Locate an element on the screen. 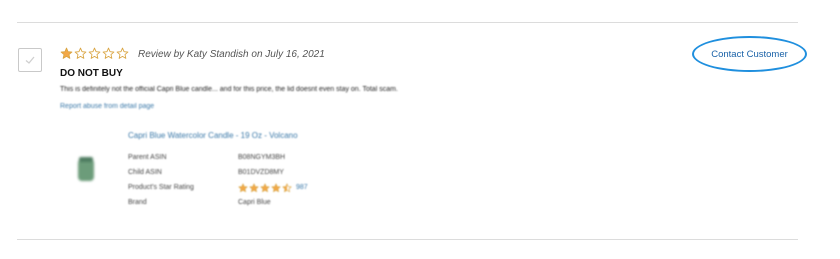 This screenshot has height=259, width=840. attr-key: Product's Star Rating is located at coordinates (161, 187).